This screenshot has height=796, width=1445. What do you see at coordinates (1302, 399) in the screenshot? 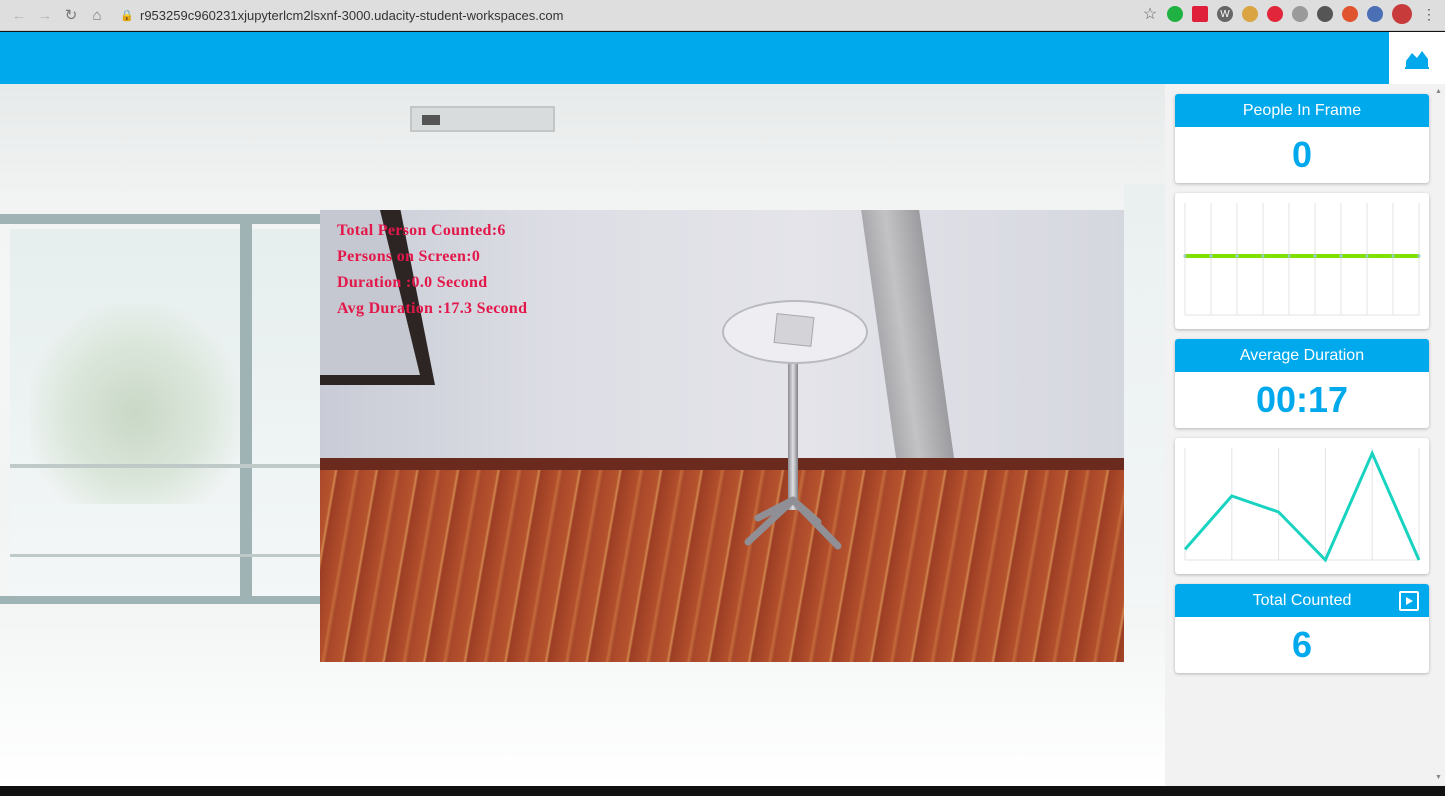
I see `average-duration-value: 00:17` at bounding box center [1302, 399].